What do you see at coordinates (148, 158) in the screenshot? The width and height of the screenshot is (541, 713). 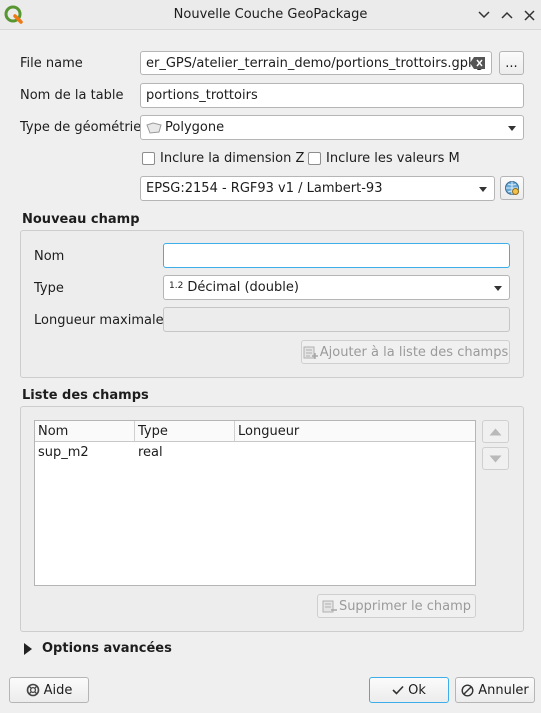 I see `include-z-checkbox` at bounding box center [148, 158].